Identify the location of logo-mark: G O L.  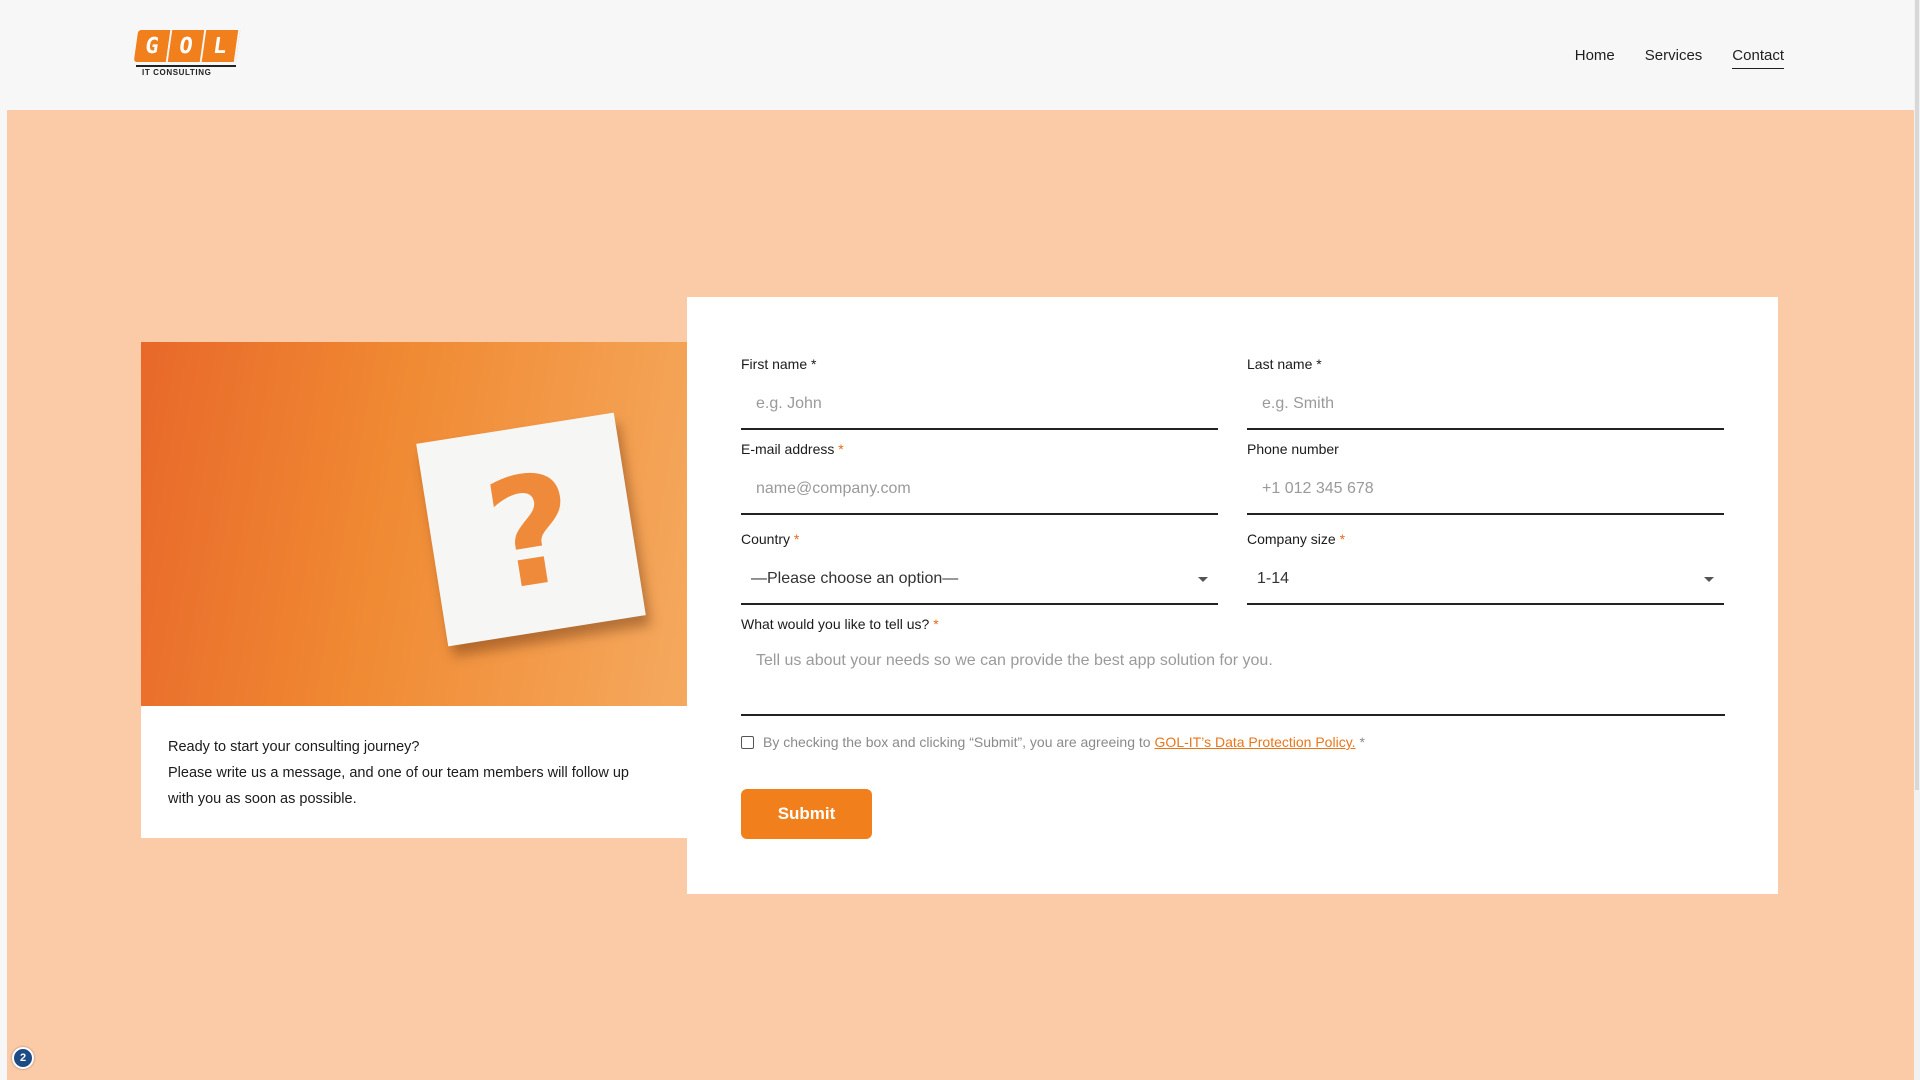
(188, 46).